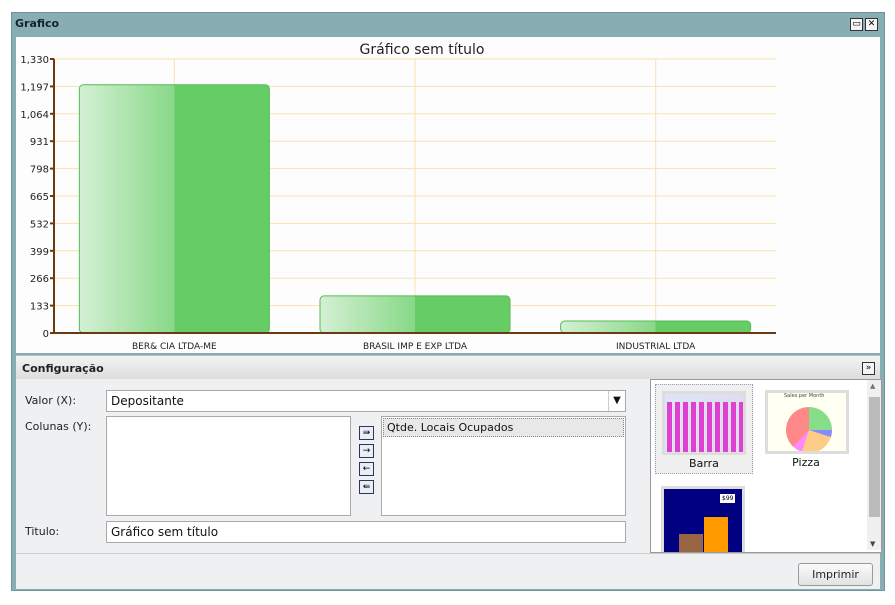  Describe the element at coordinates (228, 466) in the screenshot. I see `available-columns-list` at that location.